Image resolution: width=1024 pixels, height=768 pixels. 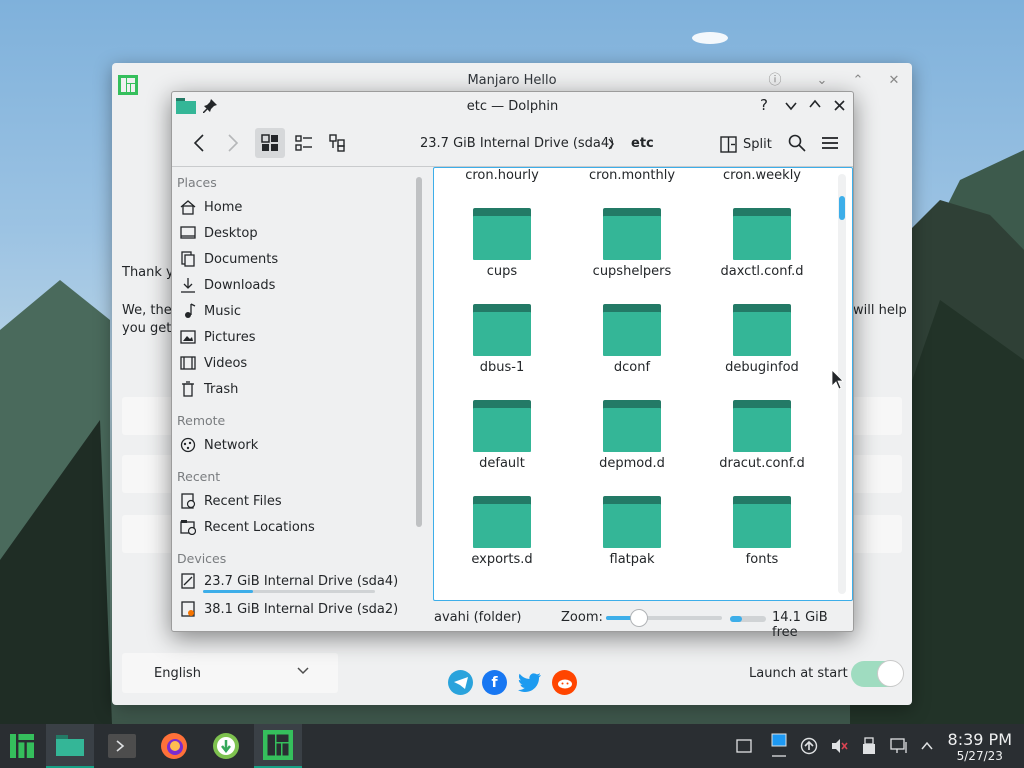 I want to click on free-space-text: 14.1 GiB free, so click(x=812, y=625).